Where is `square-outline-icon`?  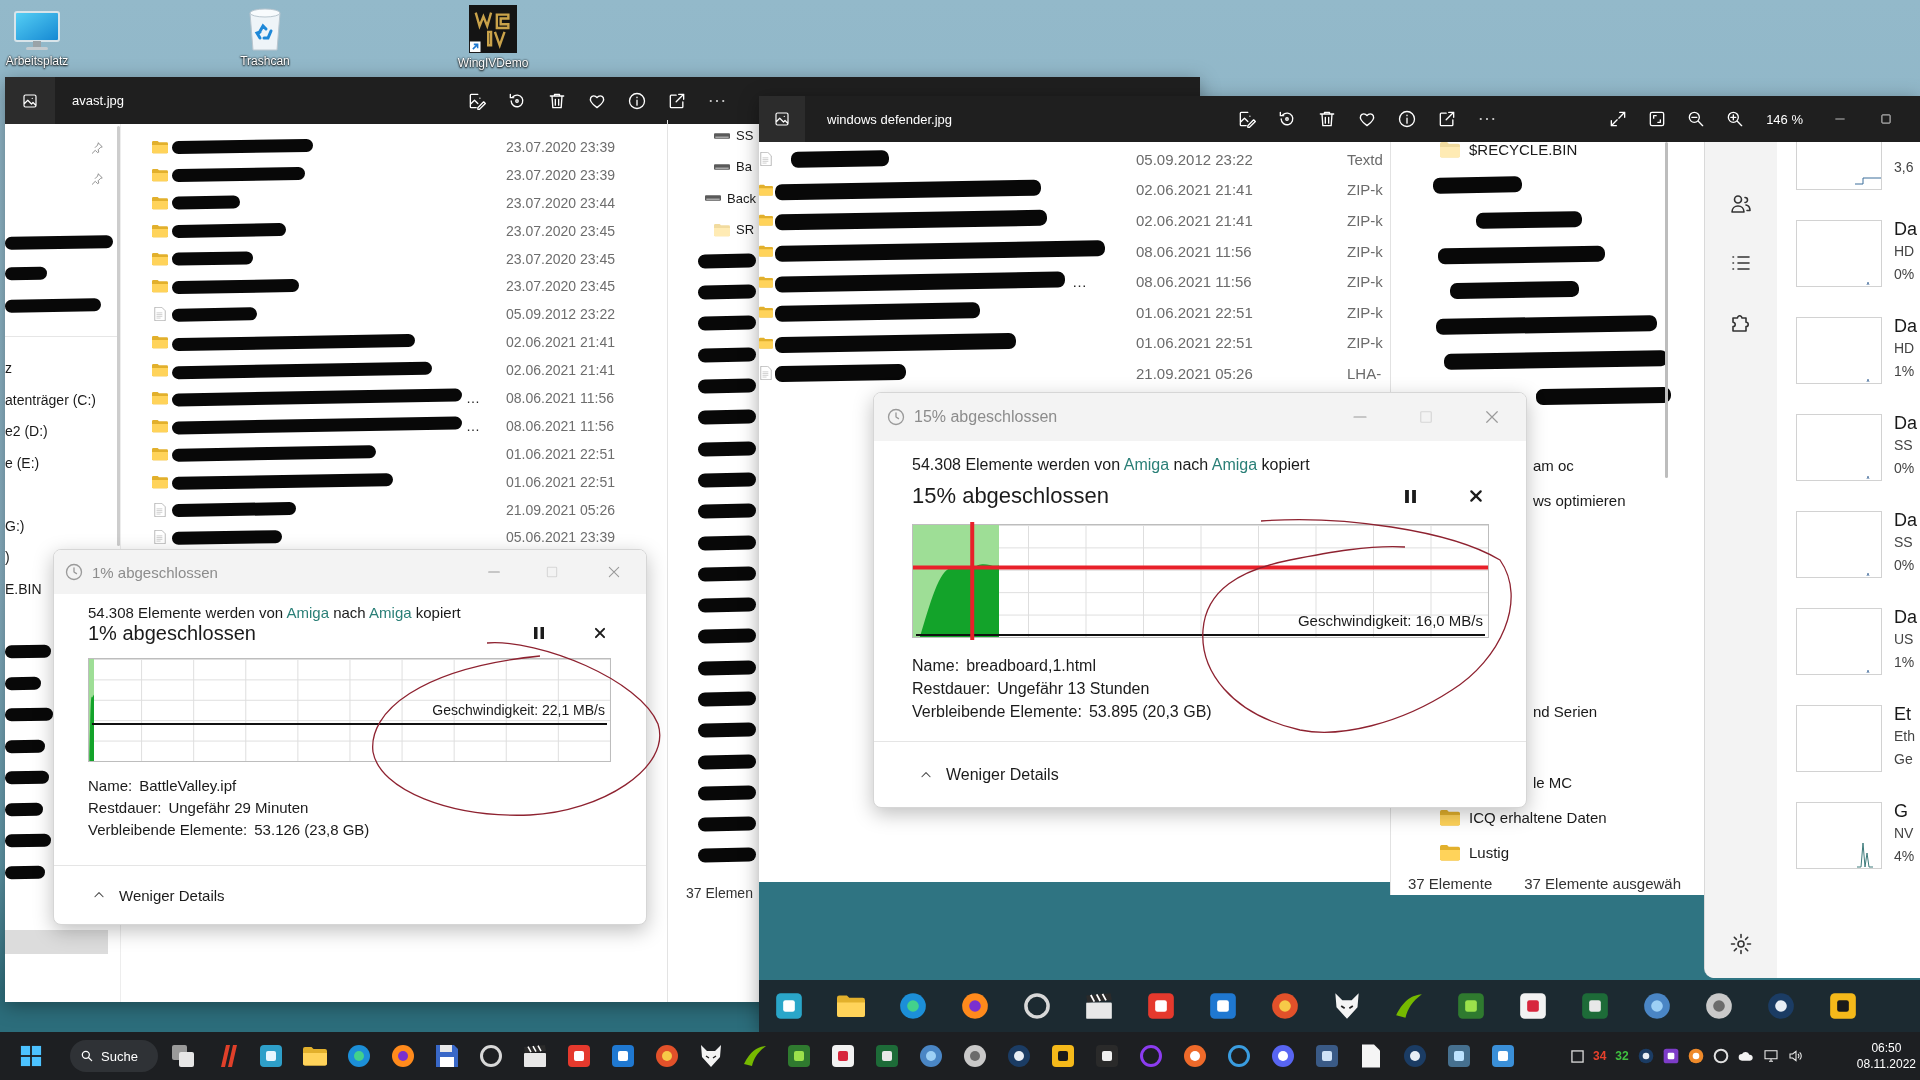
square-outline-icon is located at coordinates (1577, 1056).